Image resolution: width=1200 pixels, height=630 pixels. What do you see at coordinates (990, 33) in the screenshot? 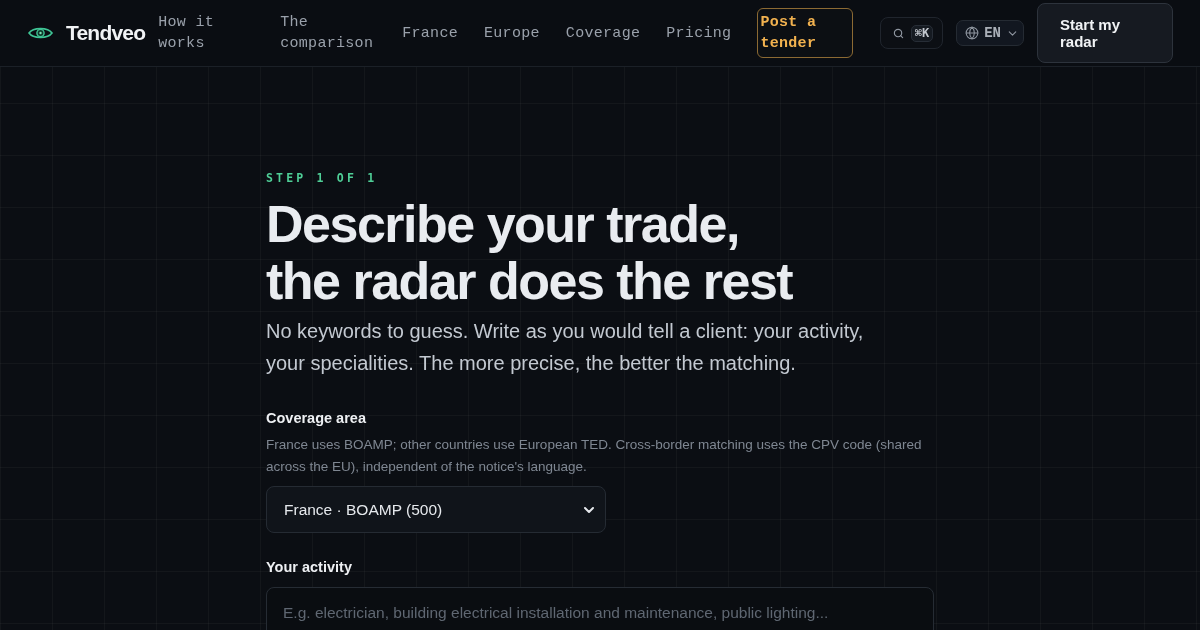
I see `language-button: EN` at bounding box center [990, 33].